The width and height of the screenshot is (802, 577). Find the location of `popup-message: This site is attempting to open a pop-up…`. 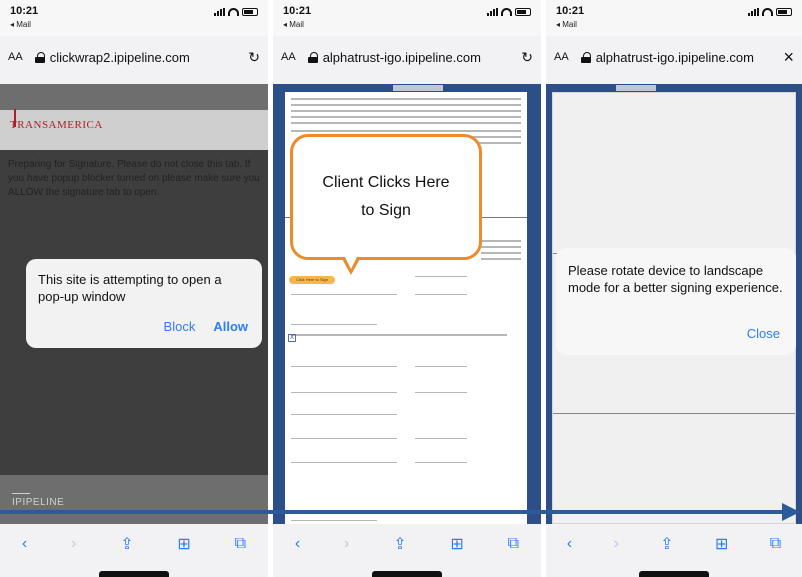

popup-message: This site is attempting to open a pop-up… is located at coordinates (130, 288).